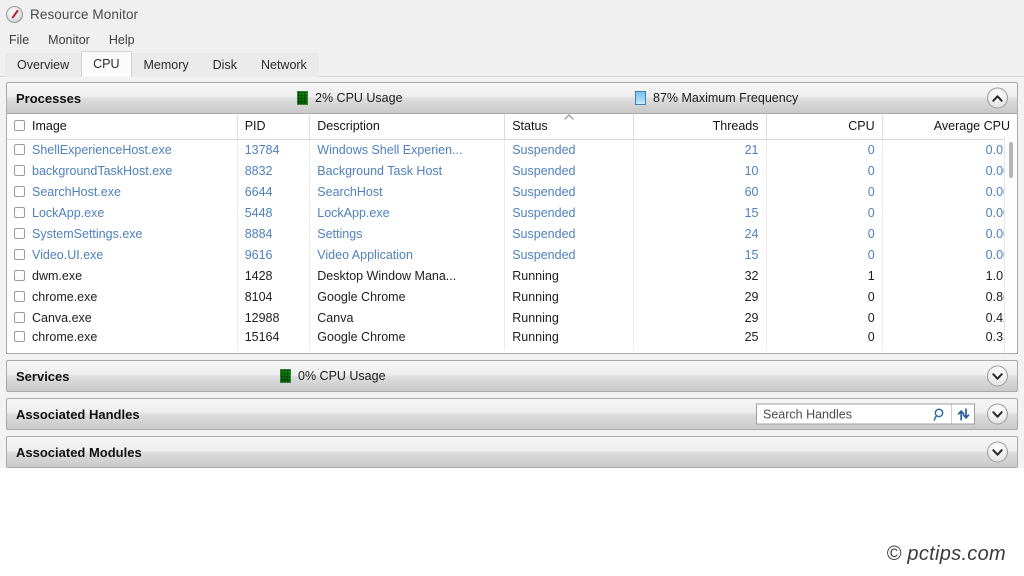 The image size is (1024, 576). I want to click on process-image-label: dwm.exe, so click(57, 276).